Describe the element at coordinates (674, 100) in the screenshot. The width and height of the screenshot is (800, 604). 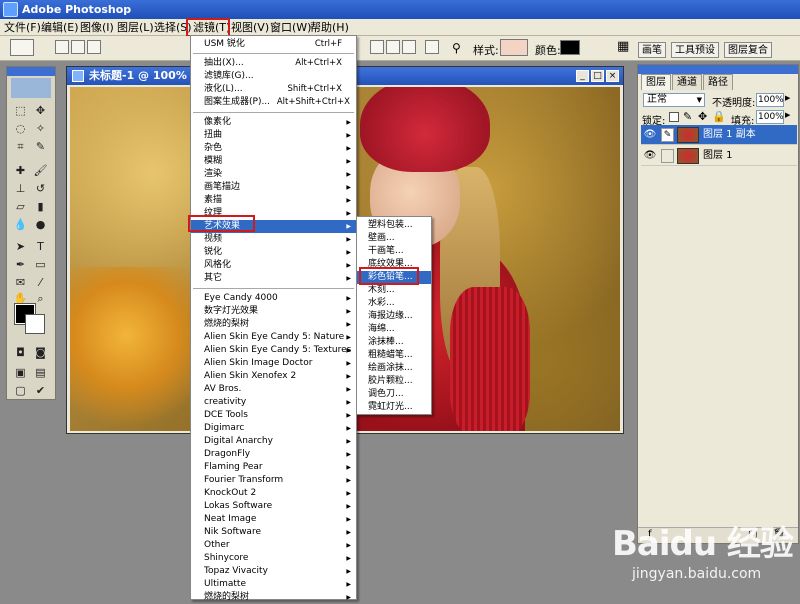
I see `blend-mode-select: 正常 ▼` at that location.